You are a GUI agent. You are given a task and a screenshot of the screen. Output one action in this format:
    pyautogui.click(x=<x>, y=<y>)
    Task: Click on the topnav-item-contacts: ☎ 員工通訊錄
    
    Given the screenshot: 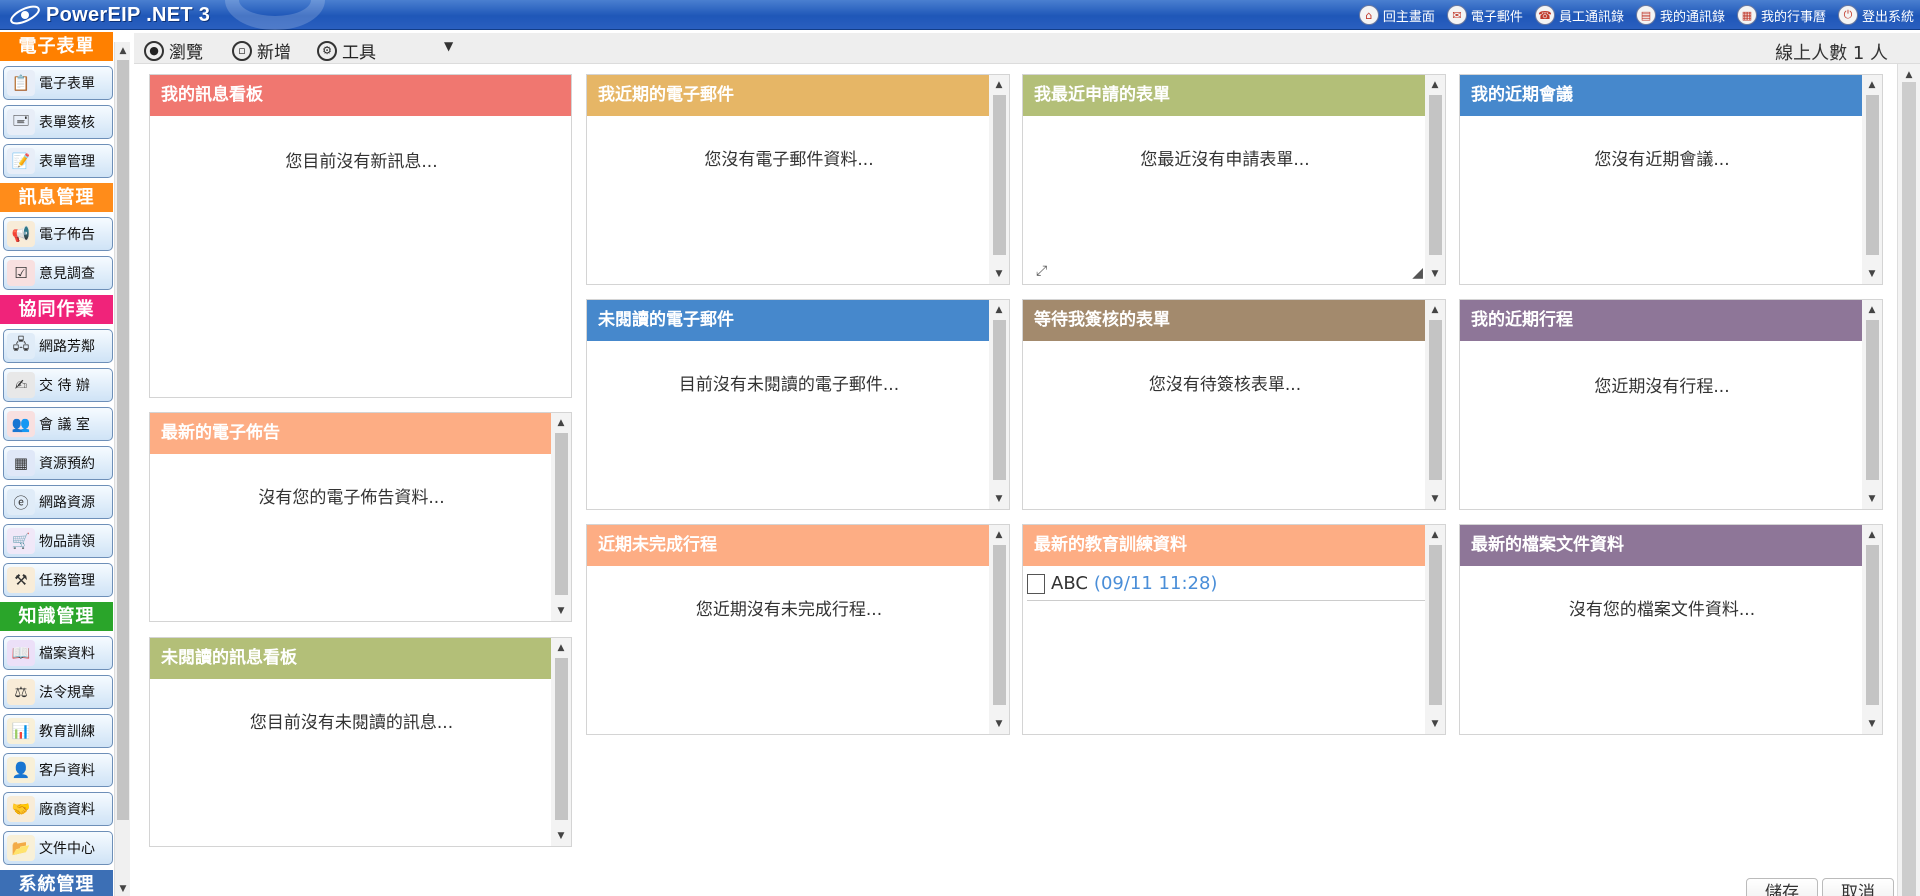 What is the action you would take?
    pyautogui.click(x=1579, y=15)
    